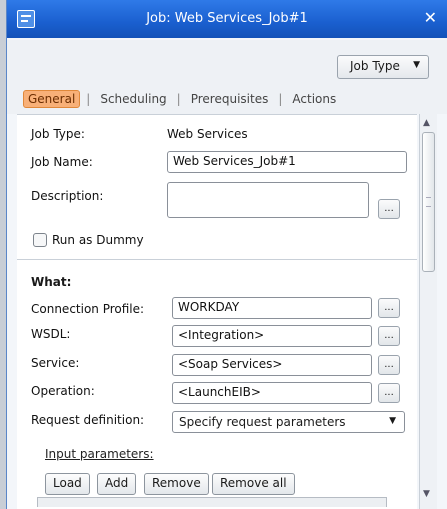  I want to click on run-as-dummy-label: Run as Dummy, so click(98, 240).